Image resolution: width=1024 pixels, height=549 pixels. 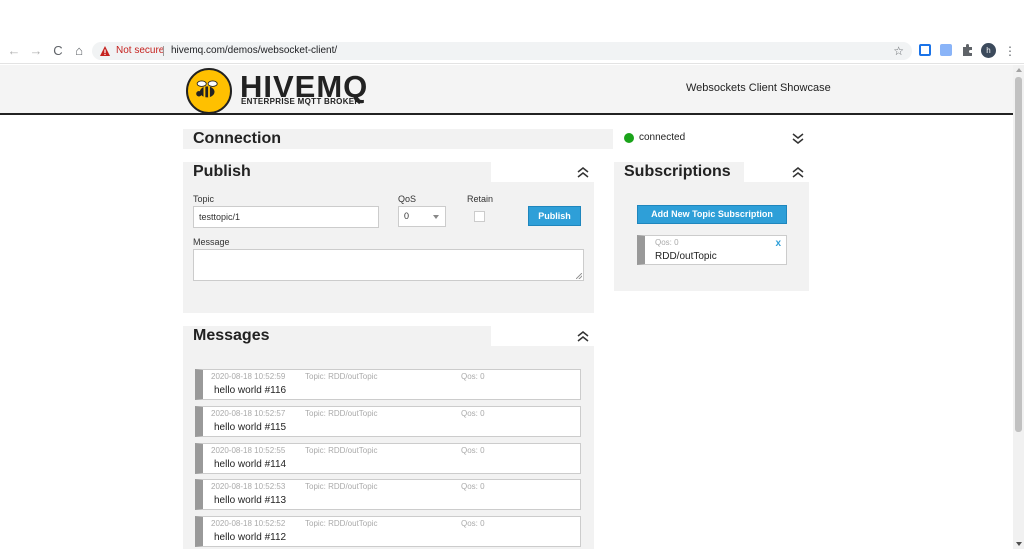 What do you see at coordinates (250, 390) in the screenshot?
I see `message-payload: hello world #116` at bounding box center [250, 390].